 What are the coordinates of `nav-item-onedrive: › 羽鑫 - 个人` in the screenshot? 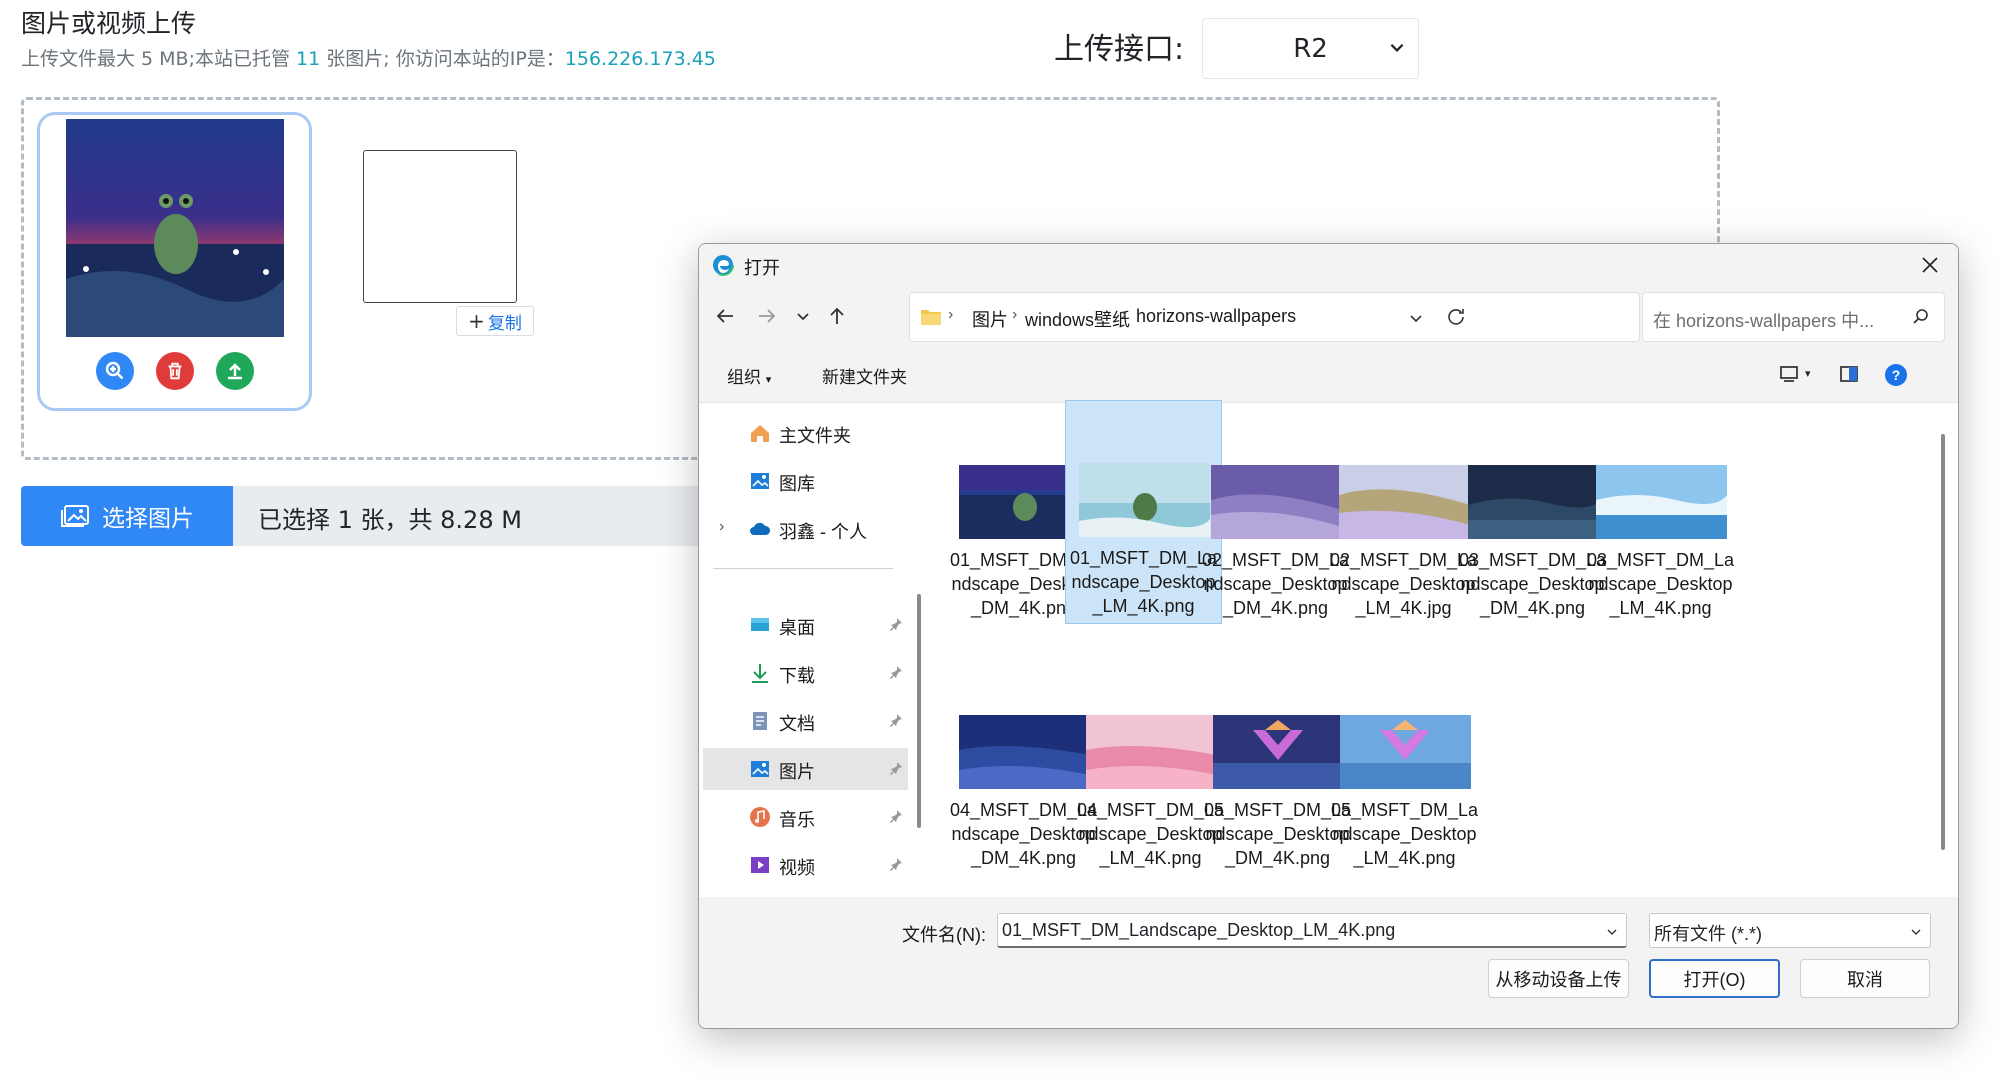 It's located at (805, 529).